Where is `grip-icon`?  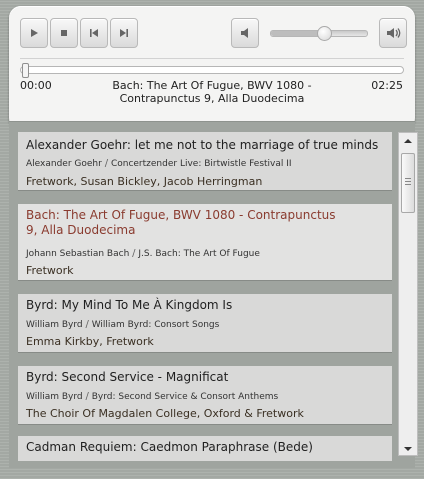
grip-icon is located at coordinates (408, 181).